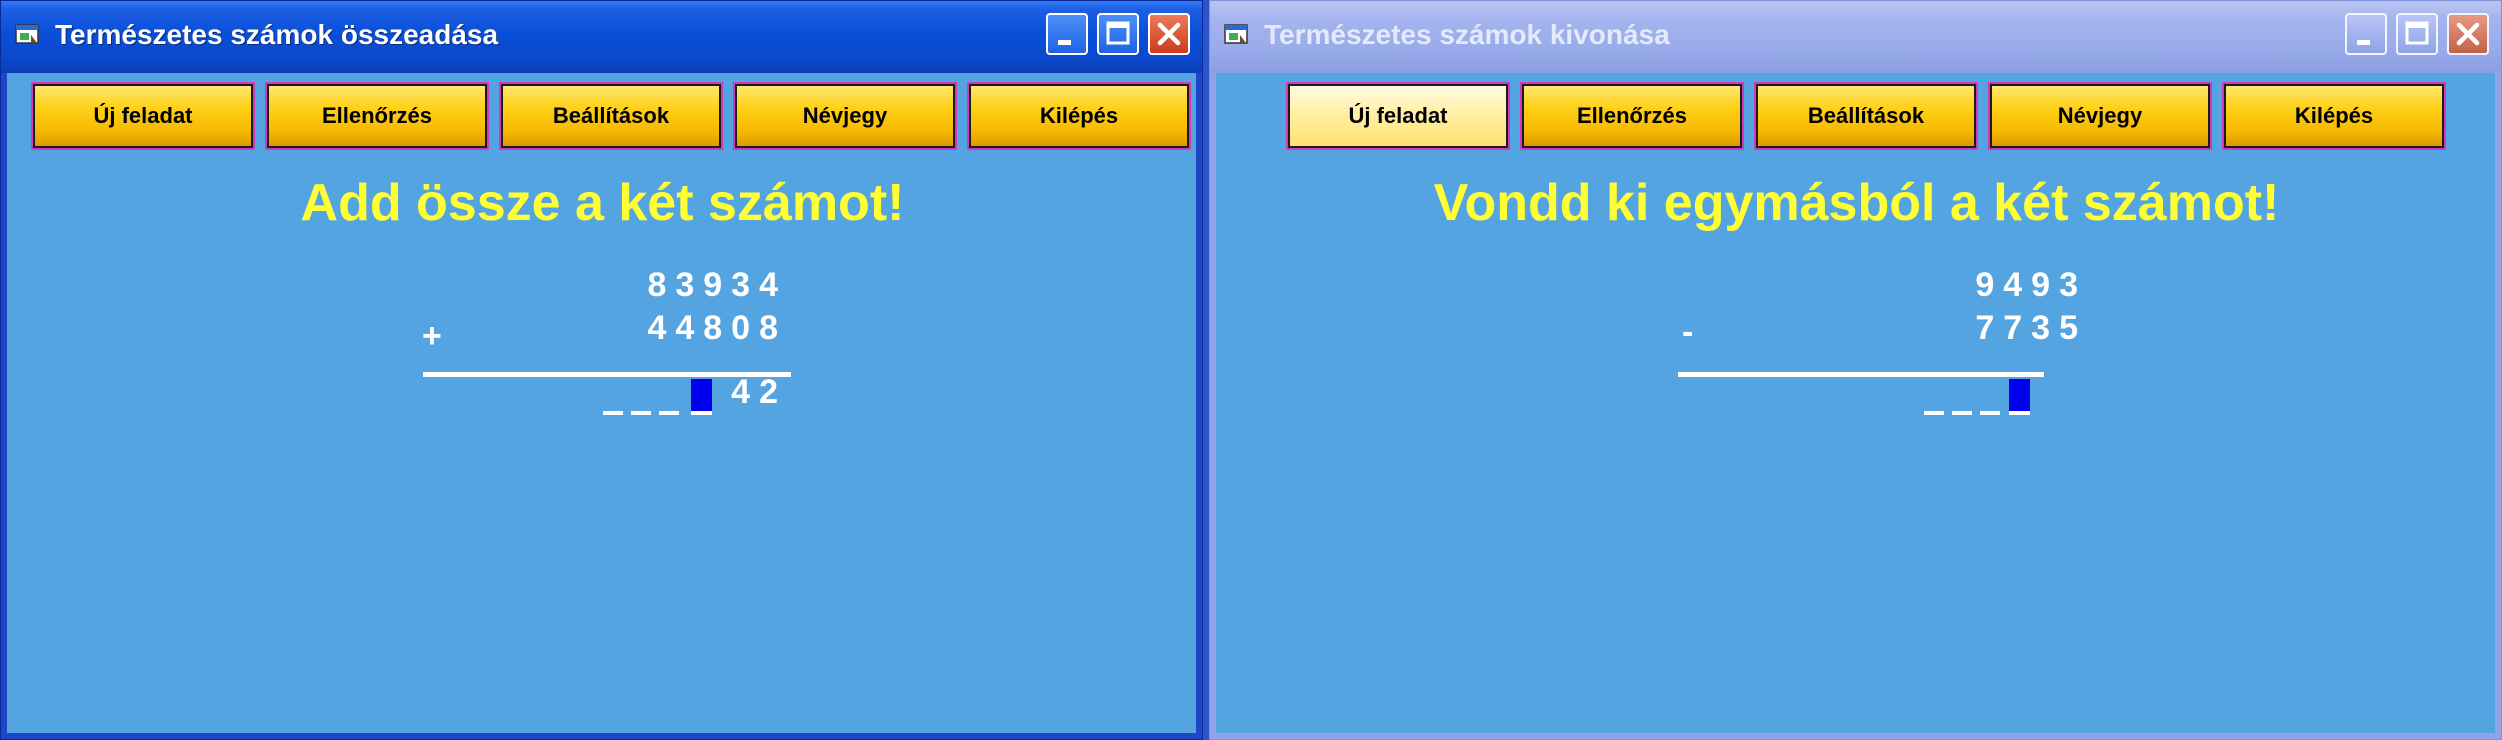  Describe the element at coordinates (1467, 34) in the screenshot. I see `window-title: Természetes számok kivonása` at that location.